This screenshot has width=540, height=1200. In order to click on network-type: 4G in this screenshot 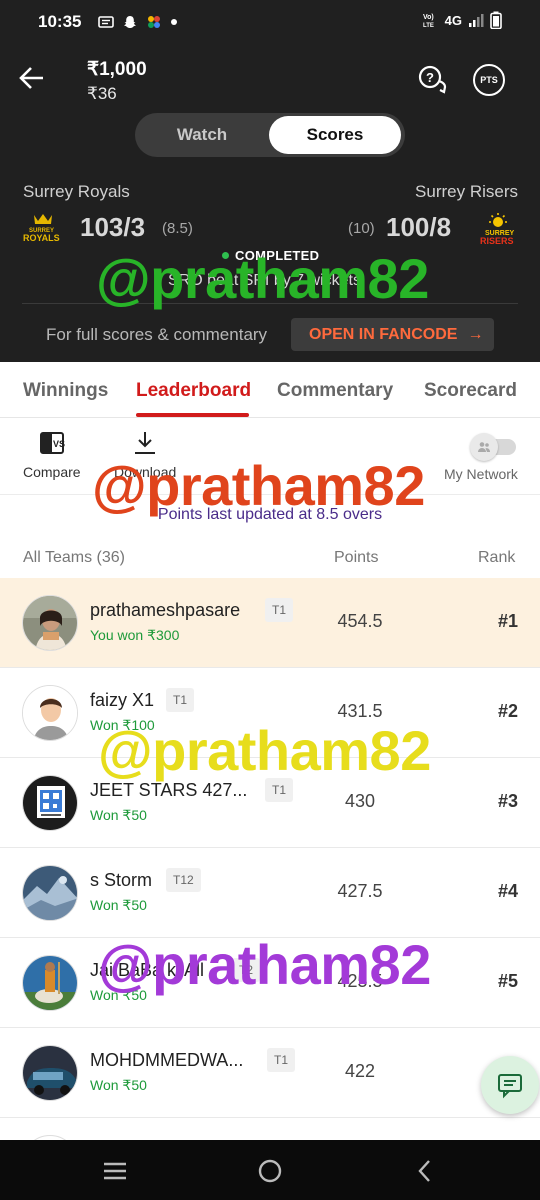, I will do `click(453, 20)`.